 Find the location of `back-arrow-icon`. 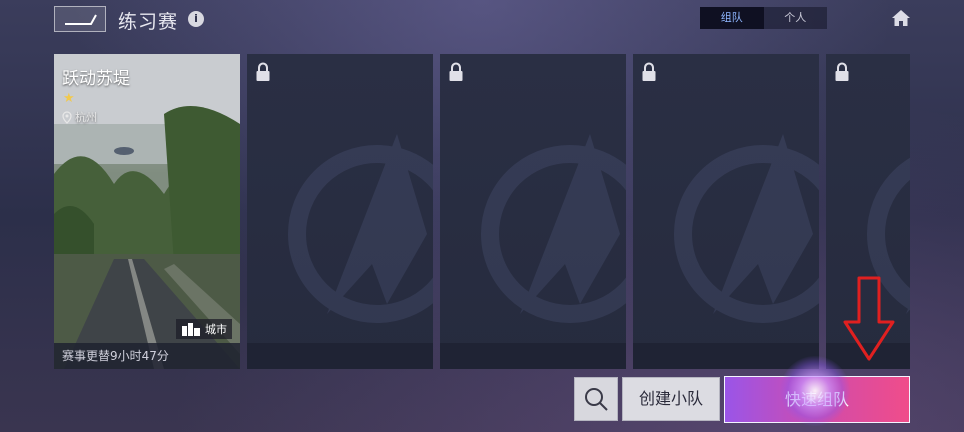

back-arrow-icon is located at coordinates (81, 19).